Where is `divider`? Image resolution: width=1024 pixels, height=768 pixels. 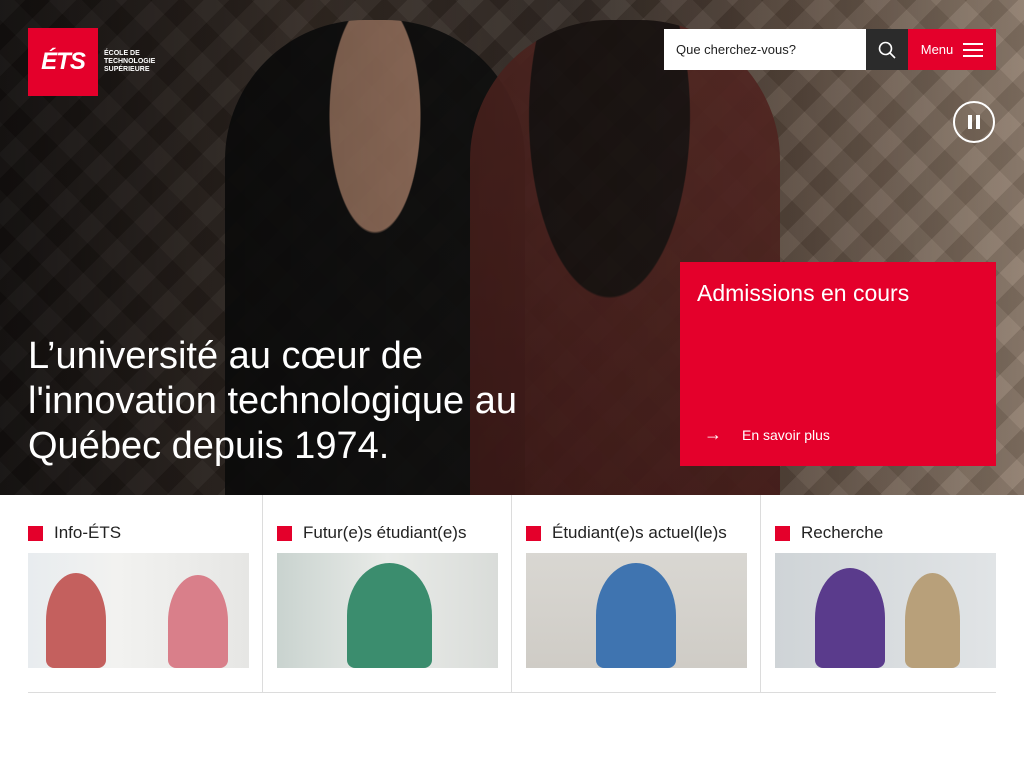
divider is located at coordinates (512, 692).